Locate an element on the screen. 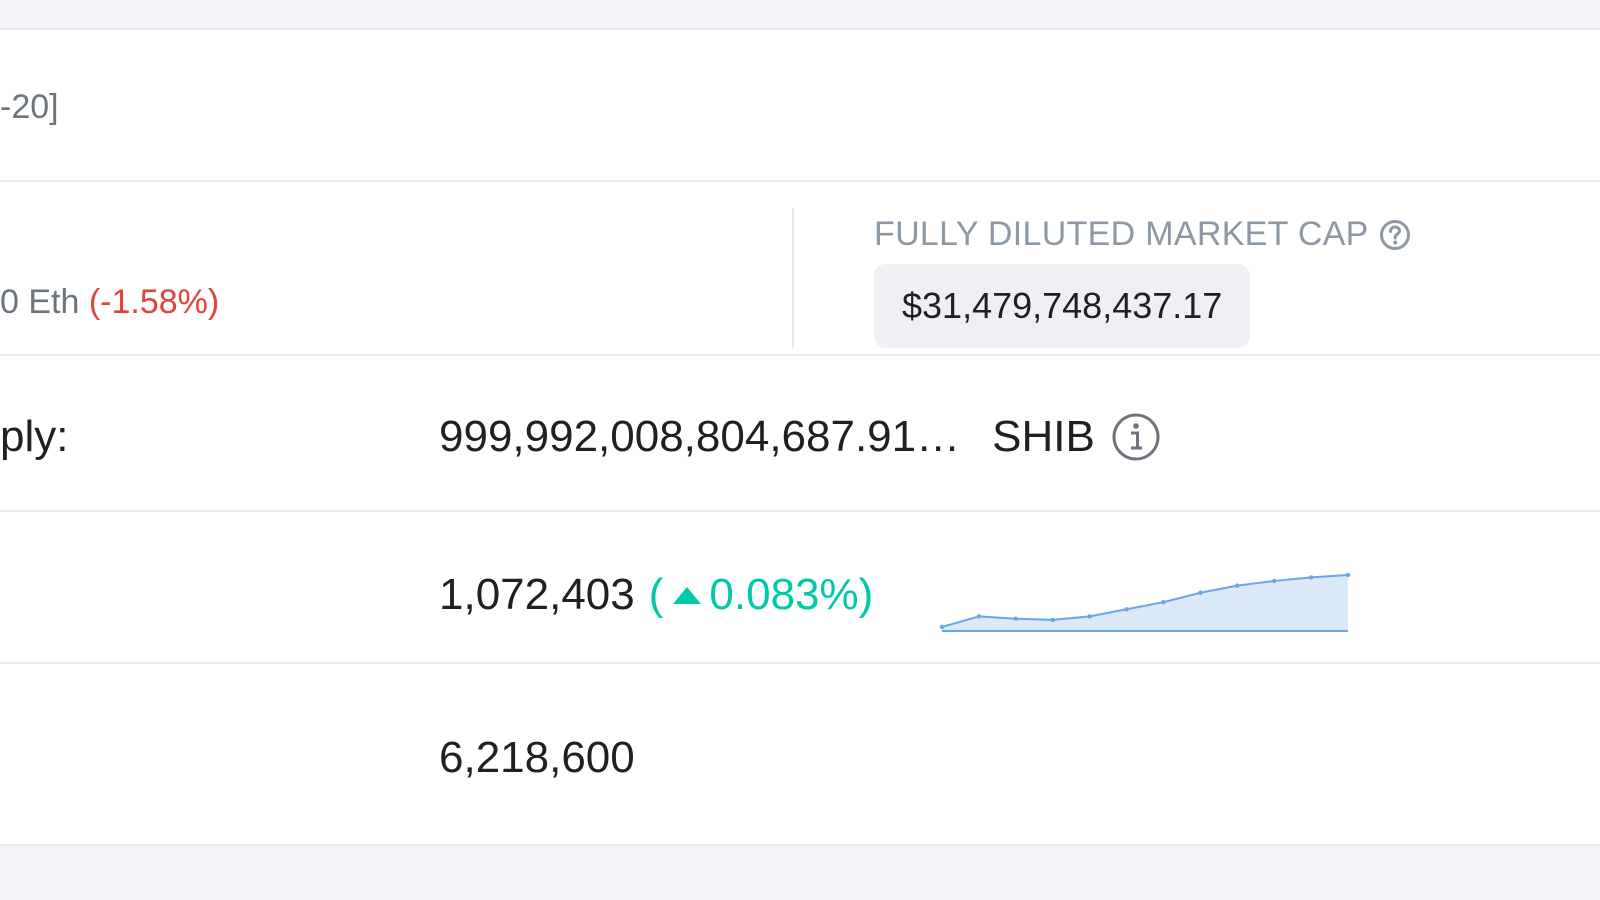 This screenshot has width=1600, height=900. fully-diluted-market-cap-label: FULLY DILUTED MARKET CAP is located at coordinates (1142, 234).